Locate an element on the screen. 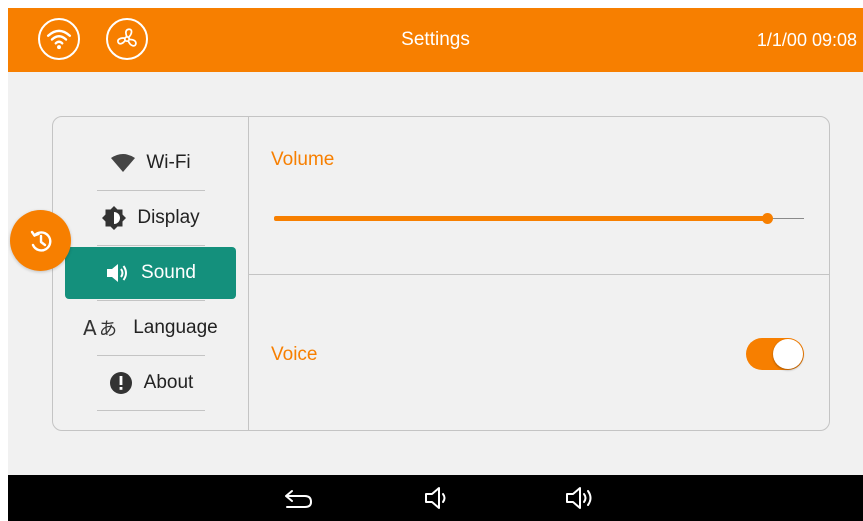  slider-fill is located at coordinates (520, 218).